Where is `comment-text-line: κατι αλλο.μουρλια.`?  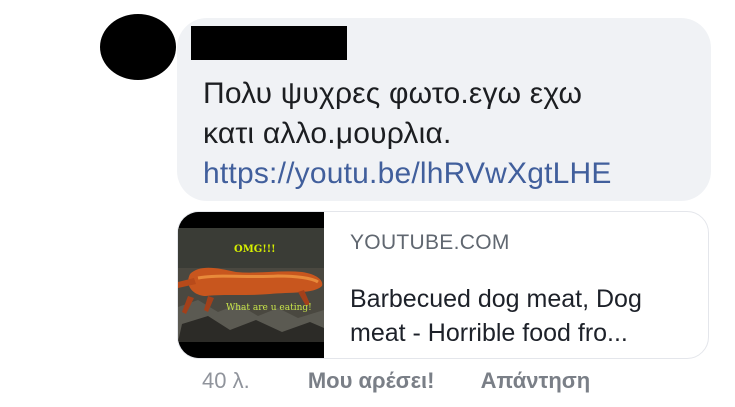 comment-text-line: κατι αλλο.μουρλια. is located at coordinates (327, 133).